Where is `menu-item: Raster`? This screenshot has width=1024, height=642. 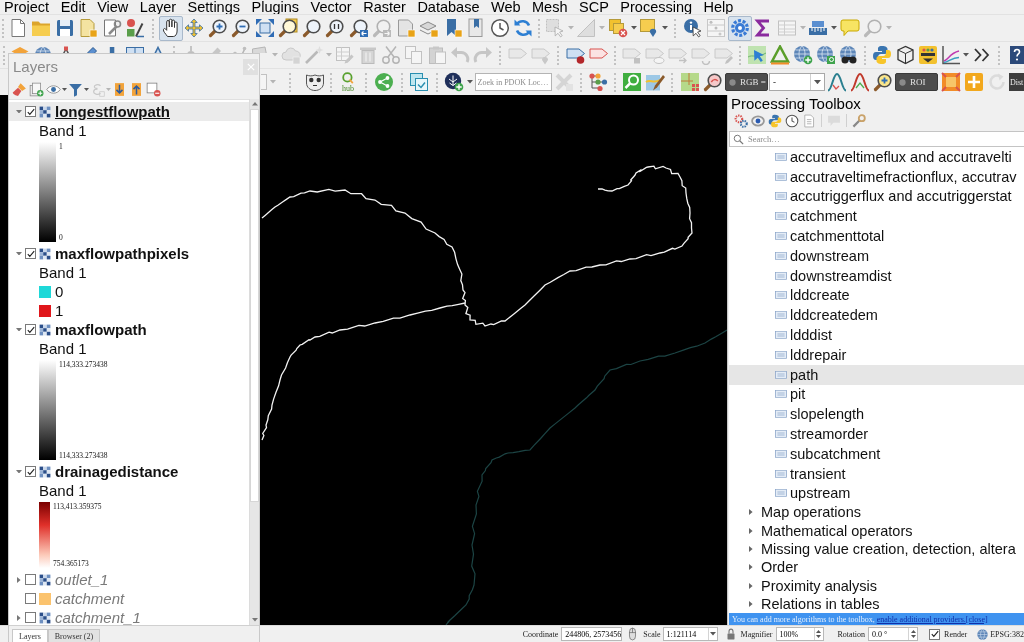
menu-item: Raster is located at coordinates (384, 7).